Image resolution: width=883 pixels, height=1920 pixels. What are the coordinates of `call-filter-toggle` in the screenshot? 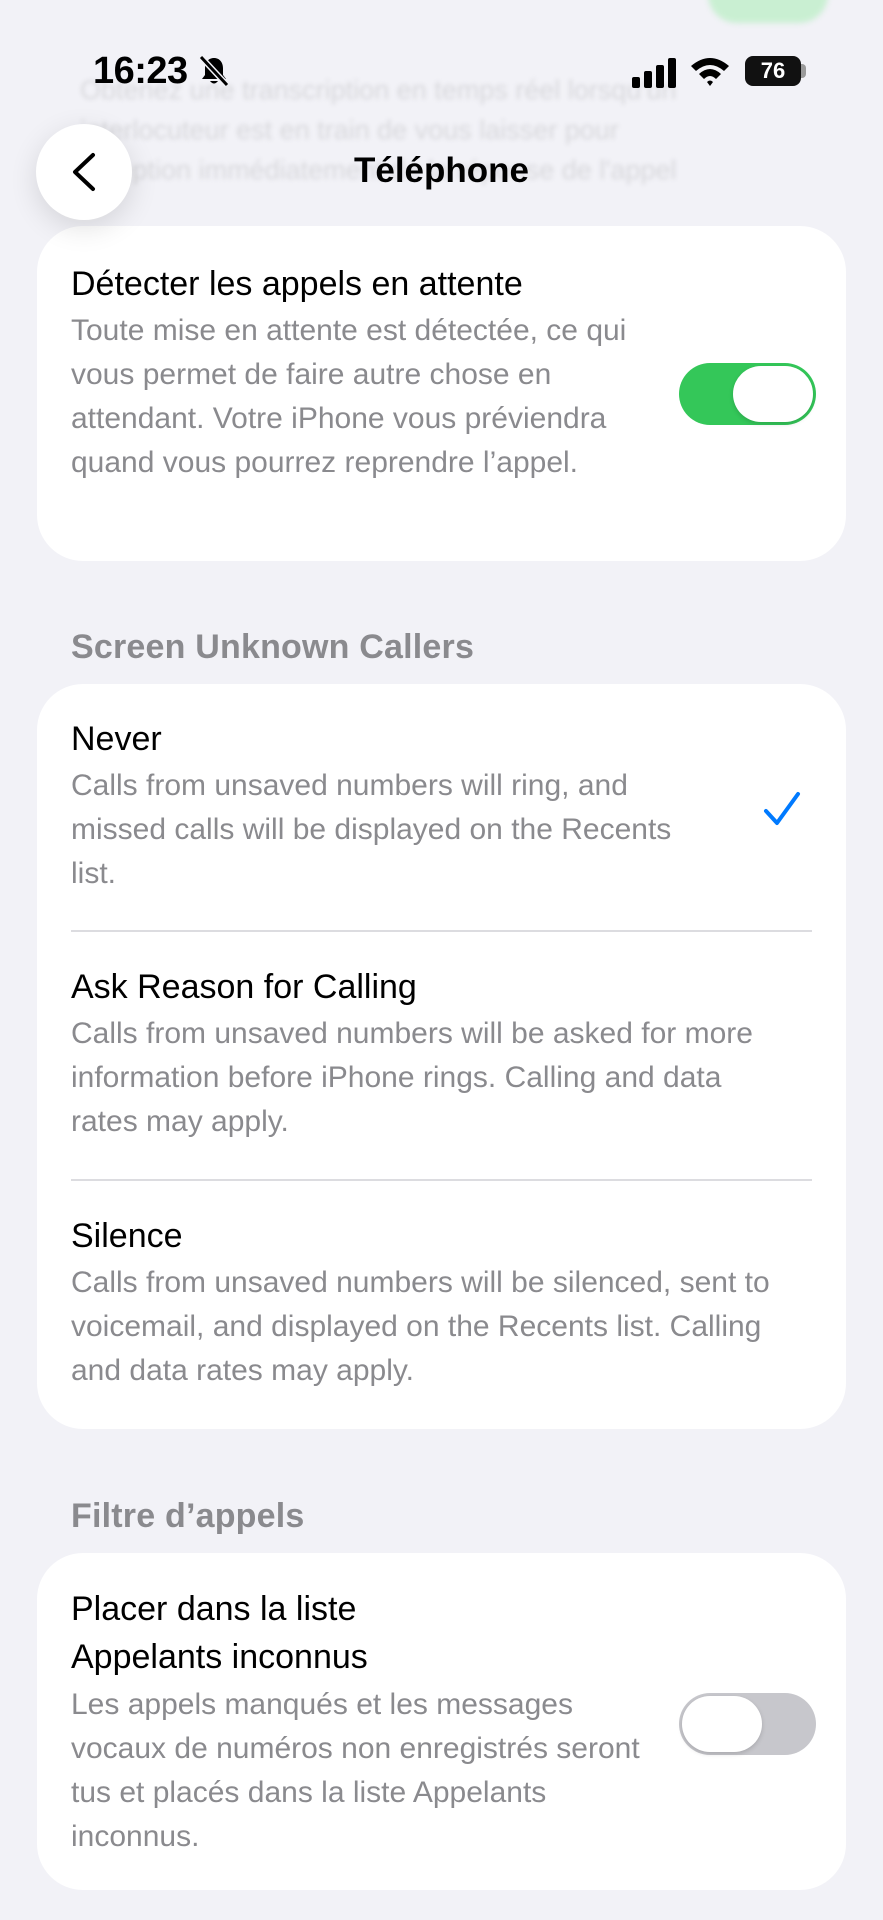 It's located at (747, 1724).